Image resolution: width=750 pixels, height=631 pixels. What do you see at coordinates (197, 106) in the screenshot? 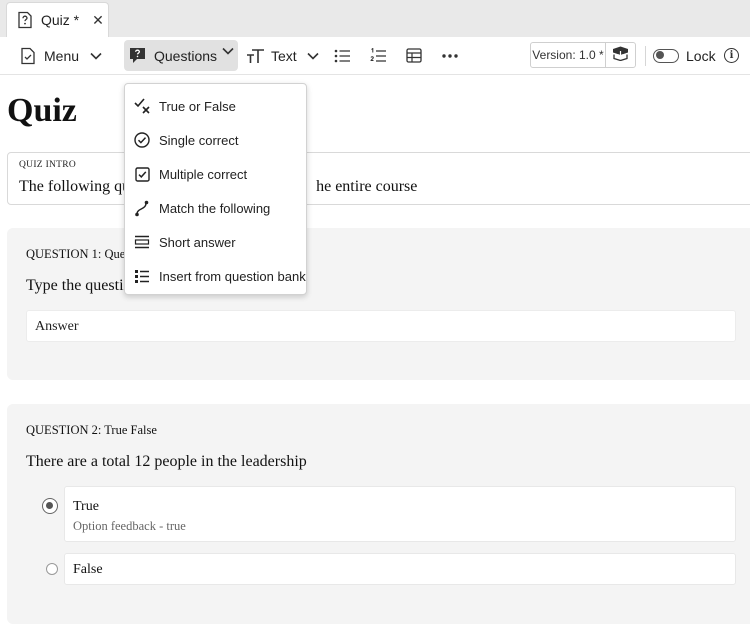
I see `menu-item-label: True or False` at bounding box center [197, 106].